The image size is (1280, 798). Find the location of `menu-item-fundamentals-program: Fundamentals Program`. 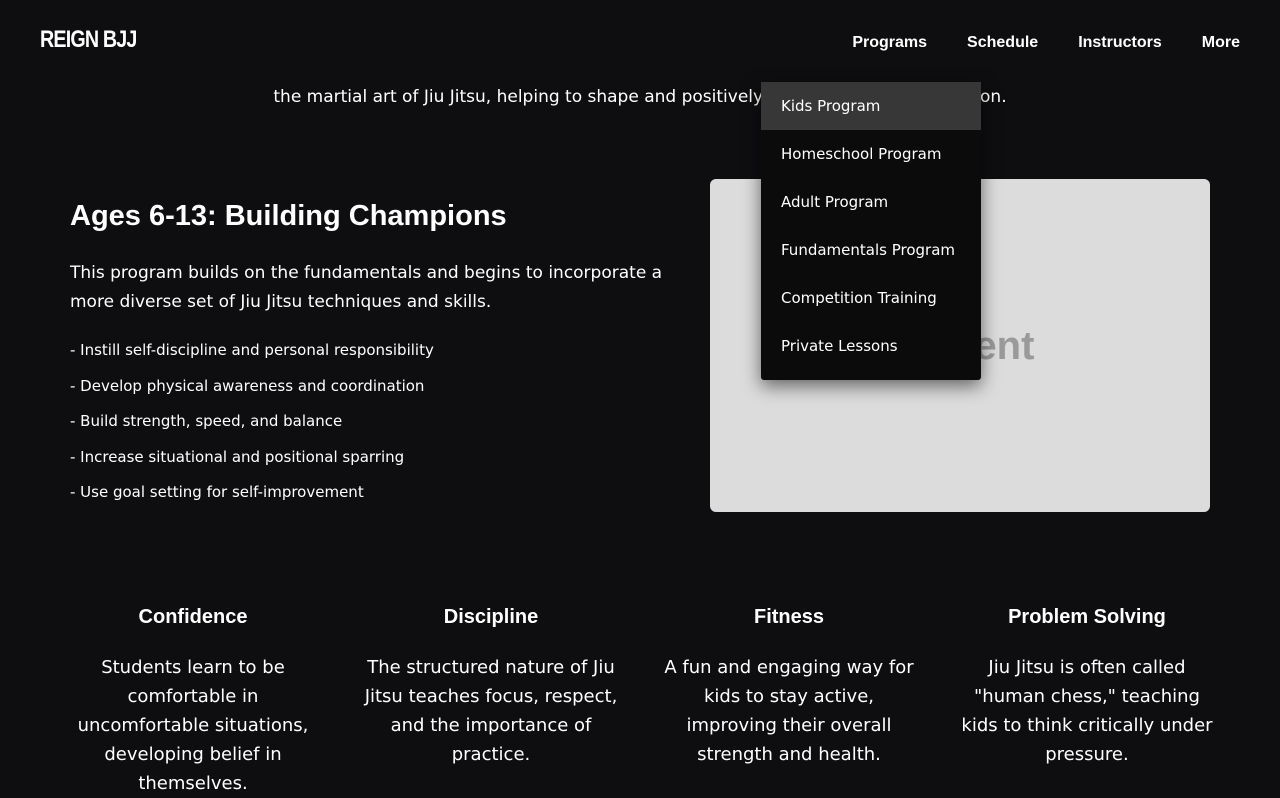

menu-item-fundamentals-program: Fundamentals Program is located at coordinates (871, 250).